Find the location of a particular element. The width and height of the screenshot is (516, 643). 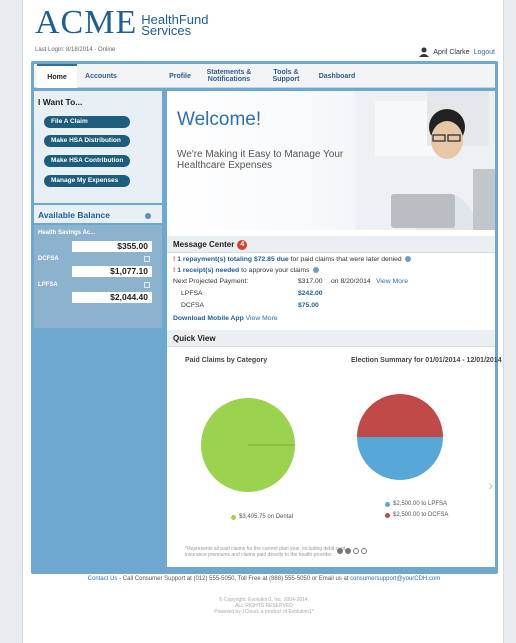

projected-row-amount: $242.00 is located at coordinates (310, 293).